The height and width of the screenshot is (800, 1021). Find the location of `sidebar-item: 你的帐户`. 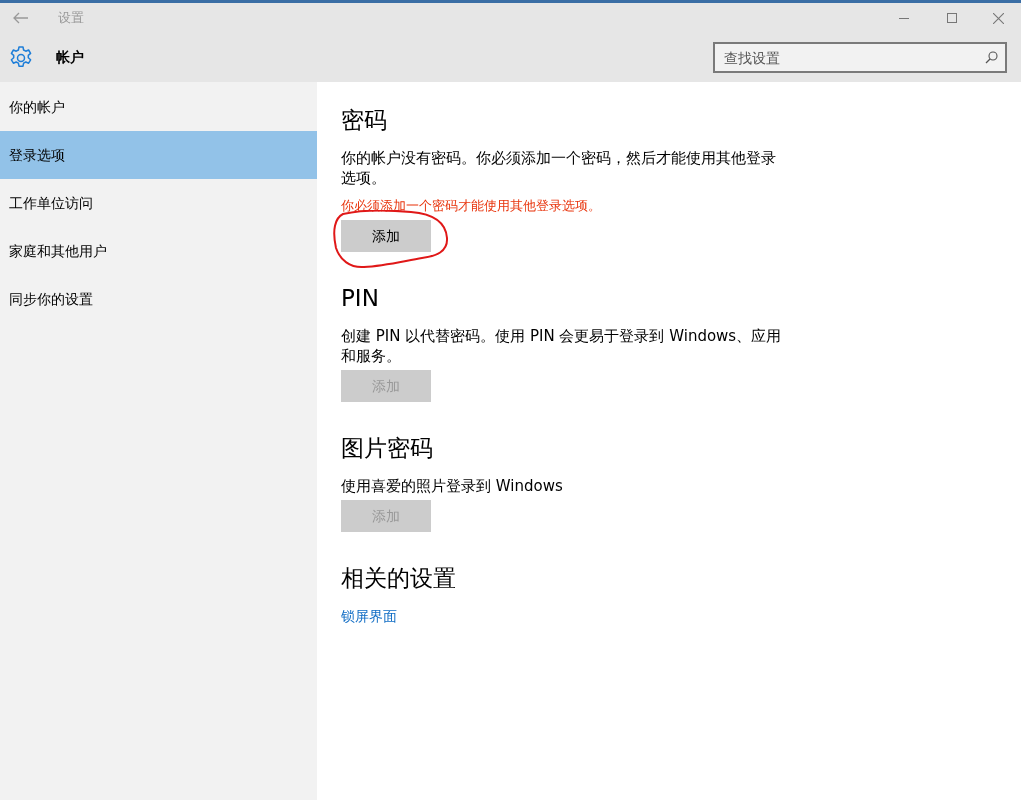

sidebar-item: 你的帐户 is located at coordinates (158, 107).